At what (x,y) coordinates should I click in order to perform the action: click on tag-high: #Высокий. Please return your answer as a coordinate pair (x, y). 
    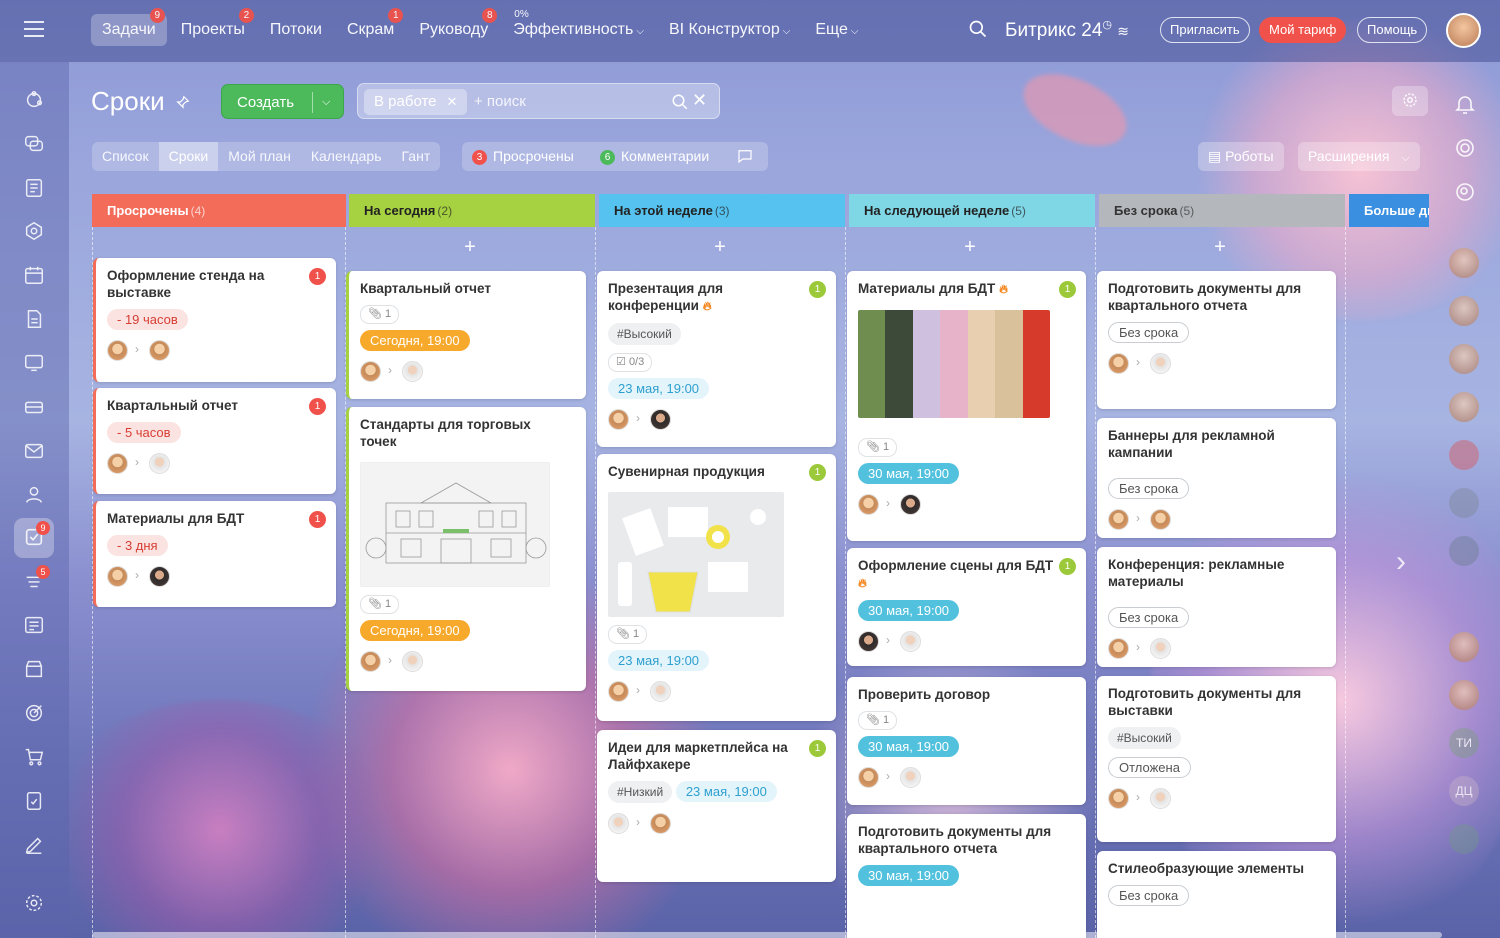
    Looking at the image, I should click on (644, 334).